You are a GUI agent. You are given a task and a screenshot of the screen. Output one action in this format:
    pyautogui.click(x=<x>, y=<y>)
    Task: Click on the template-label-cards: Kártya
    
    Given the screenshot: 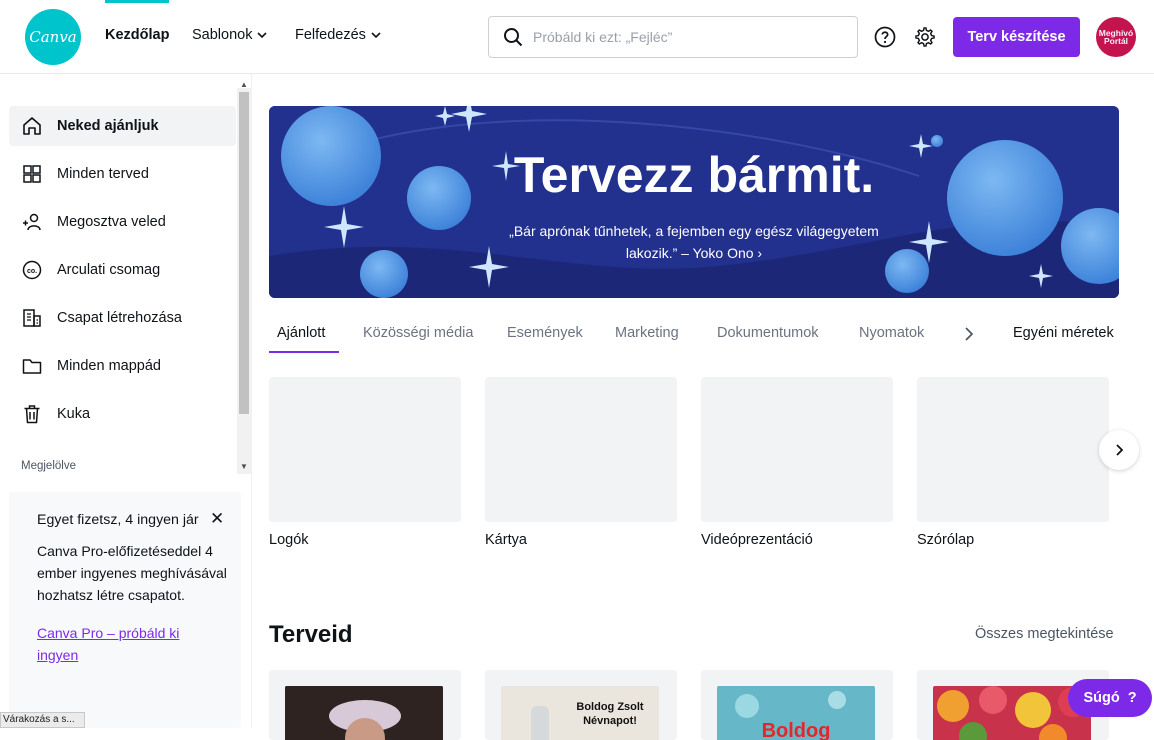 What is the action you would take?
    pyautogui.click(x=506, y=540)
    